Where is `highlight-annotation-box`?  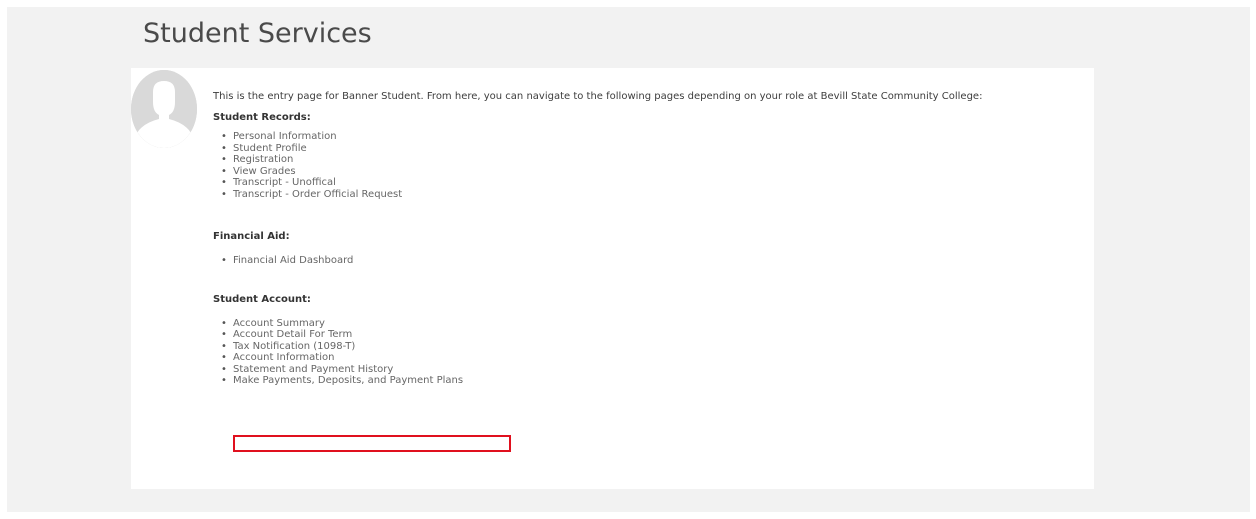 highlight-annotation-box is located at coordinates (372, 443).